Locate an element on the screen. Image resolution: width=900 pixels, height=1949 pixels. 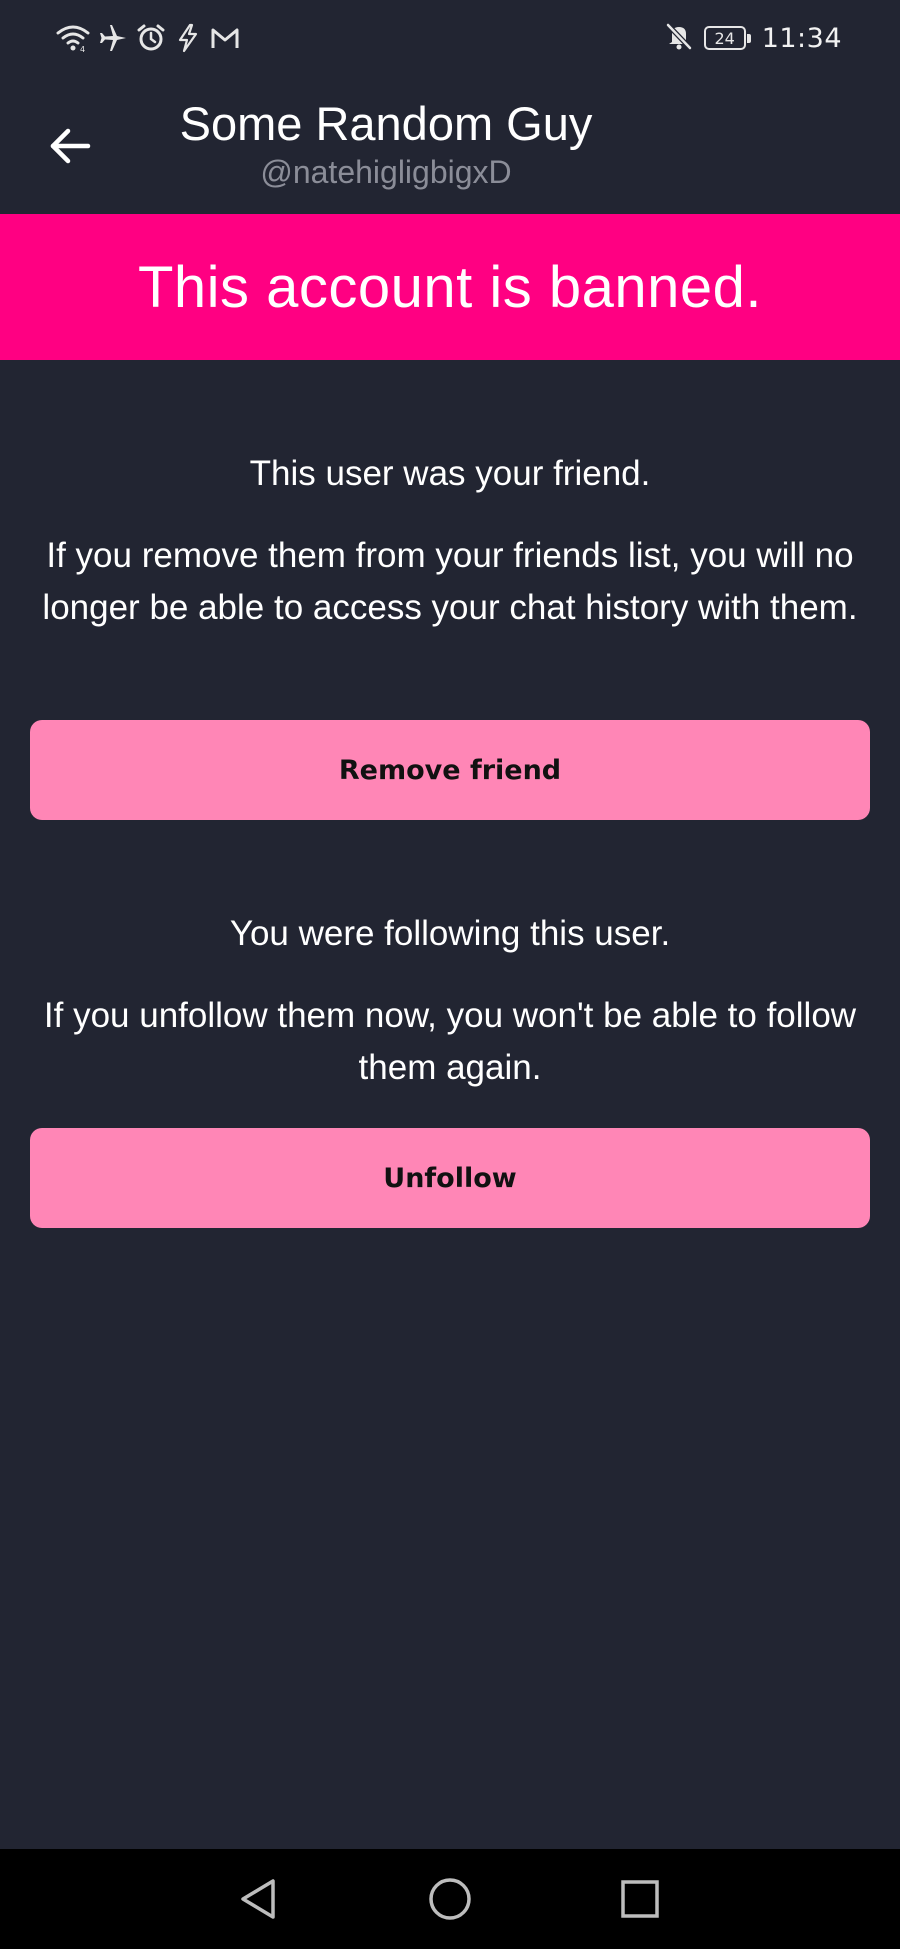
nav-back-icon is located at coordinates (258, 1899).